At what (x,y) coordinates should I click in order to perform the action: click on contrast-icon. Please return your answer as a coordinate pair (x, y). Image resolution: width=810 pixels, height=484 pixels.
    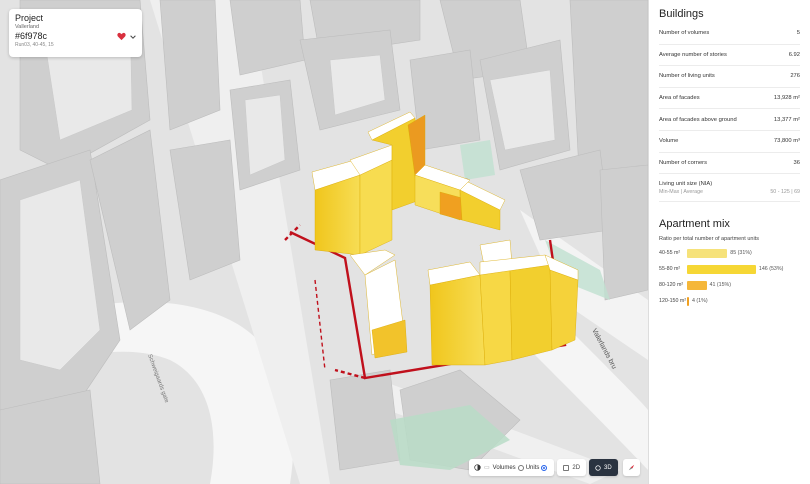
    Looking at the image, I should click on (477, 467).